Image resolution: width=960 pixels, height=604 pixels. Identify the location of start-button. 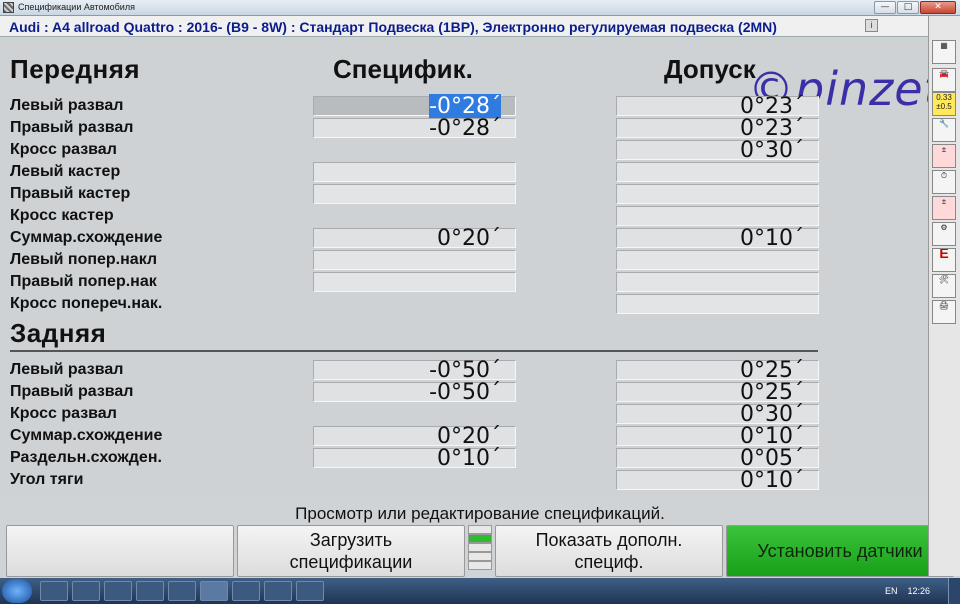
(17, 591).